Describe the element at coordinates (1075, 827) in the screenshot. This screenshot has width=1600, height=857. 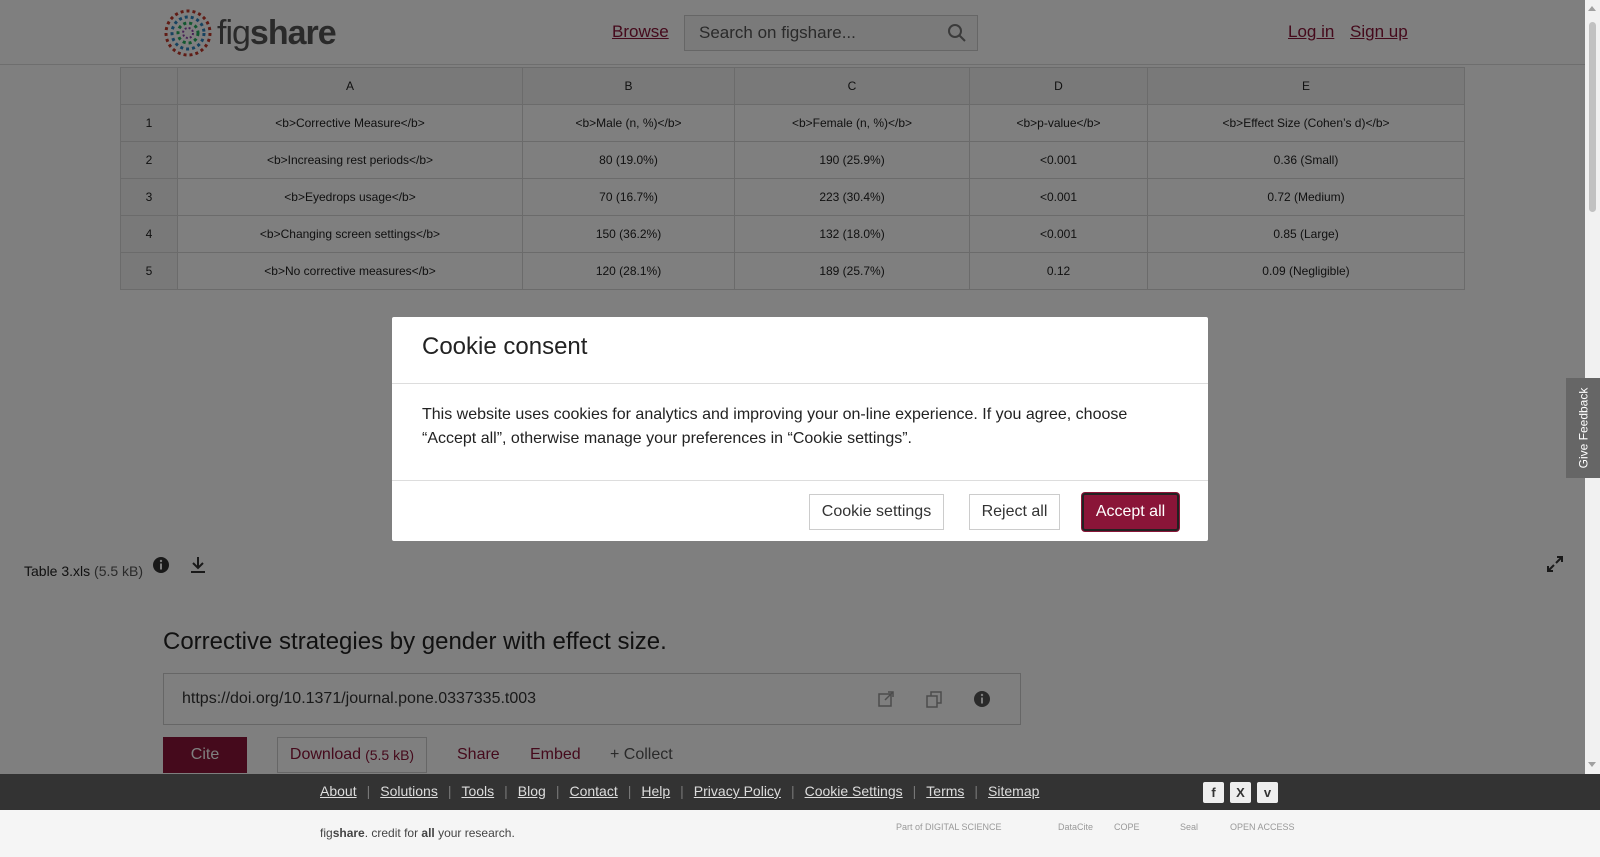
I see `datacite-logo: DataCite` at that location.